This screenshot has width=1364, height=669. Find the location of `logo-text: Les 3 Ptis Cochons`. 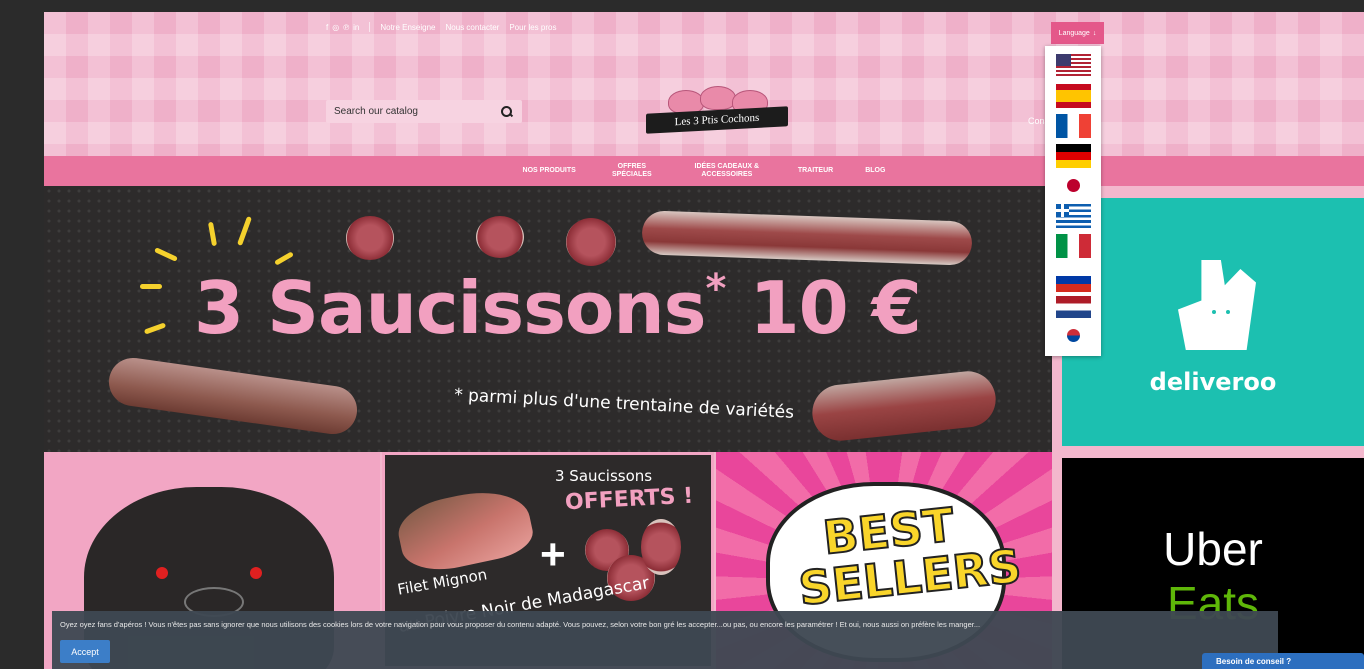

logo-text: Les 3 Ptis Cochons is located at coordinates (717, 120).